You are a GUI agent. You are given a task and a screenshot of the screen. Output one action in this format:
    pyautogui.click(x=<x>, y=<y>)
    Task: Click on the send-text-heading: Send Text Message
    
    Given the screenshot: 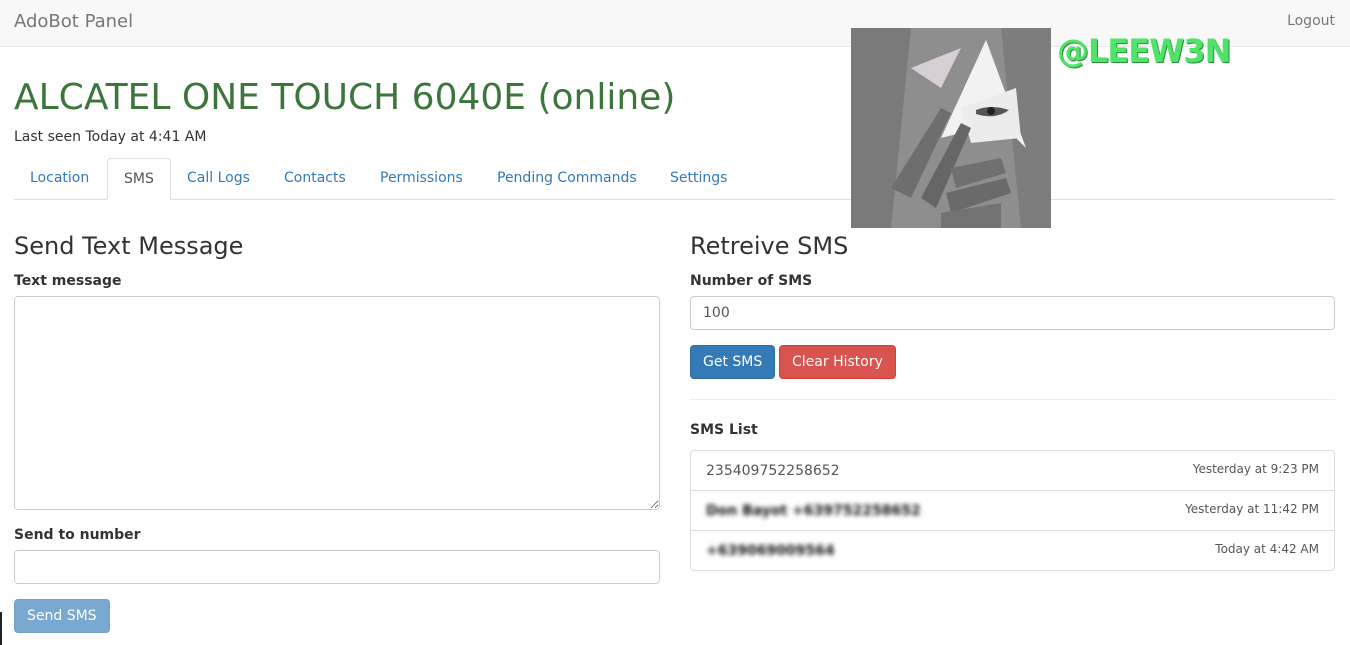 What is the action you would take?
    pyautogui.click(x=129, y=246)
    